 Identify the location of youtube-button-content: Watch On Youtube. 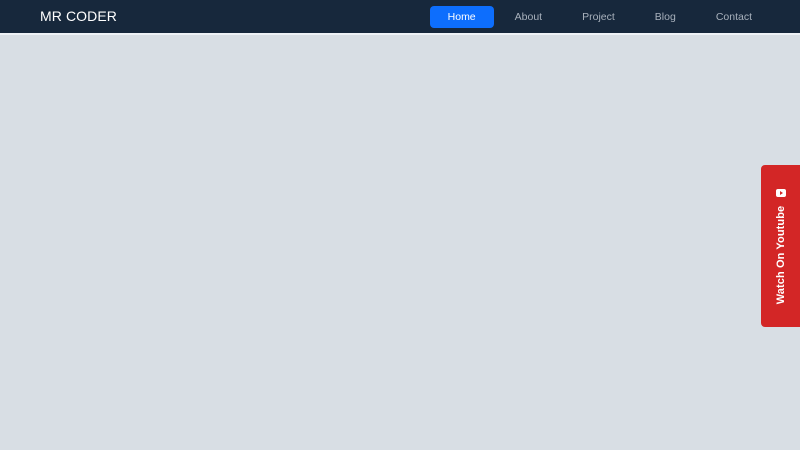
(781, 246).